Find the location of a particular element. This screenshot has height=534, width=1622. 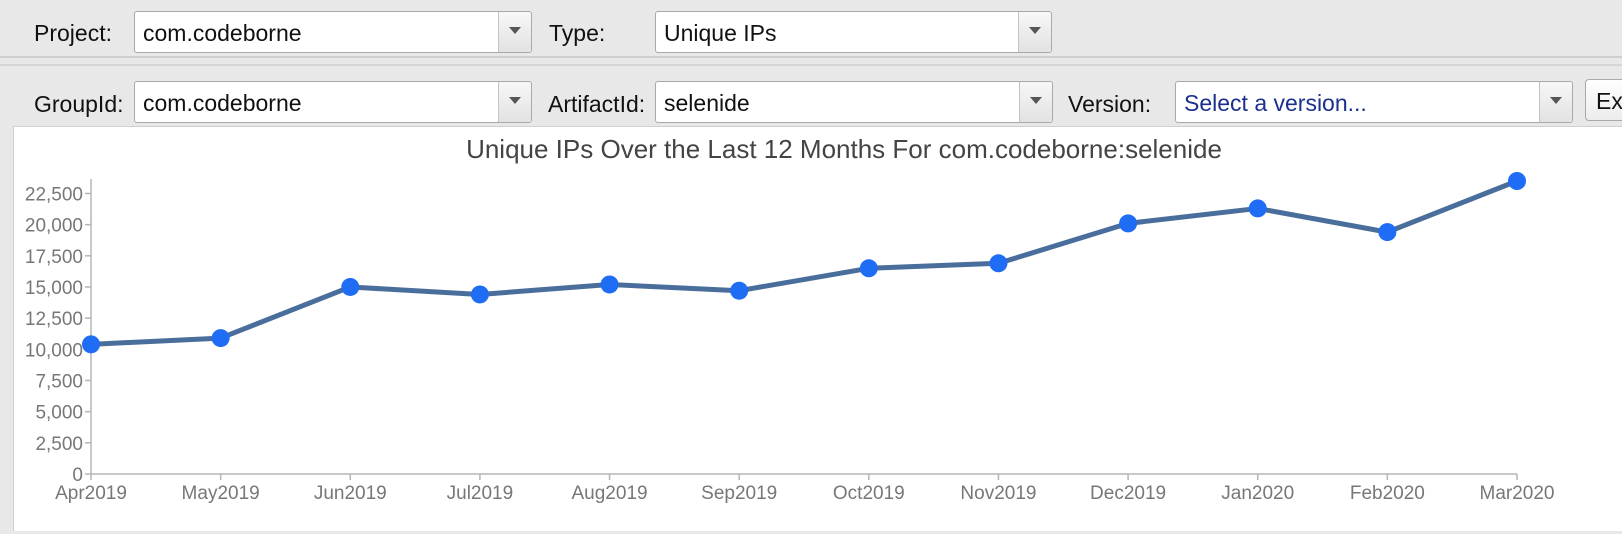

y-tick-label: 22,500 is located at coordinates (54, 194).